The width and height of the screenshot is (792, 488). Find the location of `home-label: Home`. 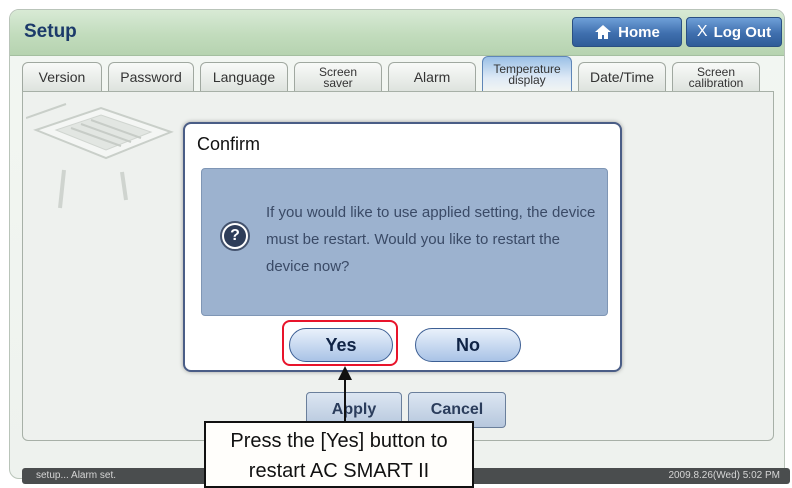

home-label: Home is located at coordinates (639, 32).